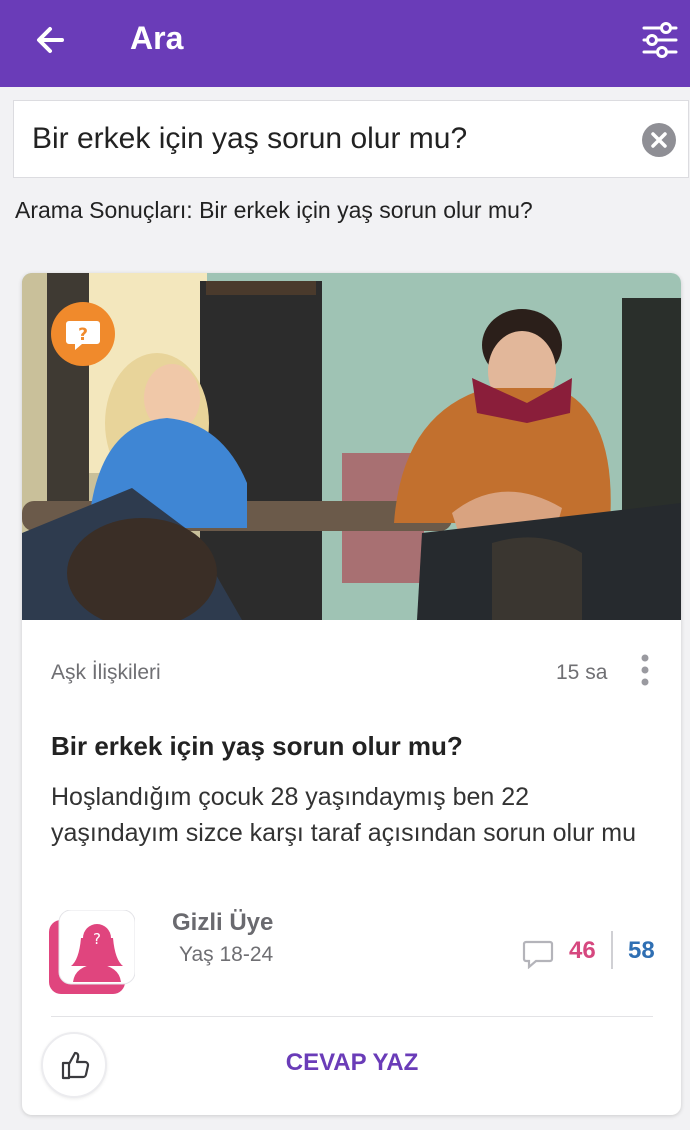 The width and height of the screenshot is (690, 1130). What do you see at coordinates (332, 139) in the screenshot?
I see `search-input` at bounding box center [332, 139].